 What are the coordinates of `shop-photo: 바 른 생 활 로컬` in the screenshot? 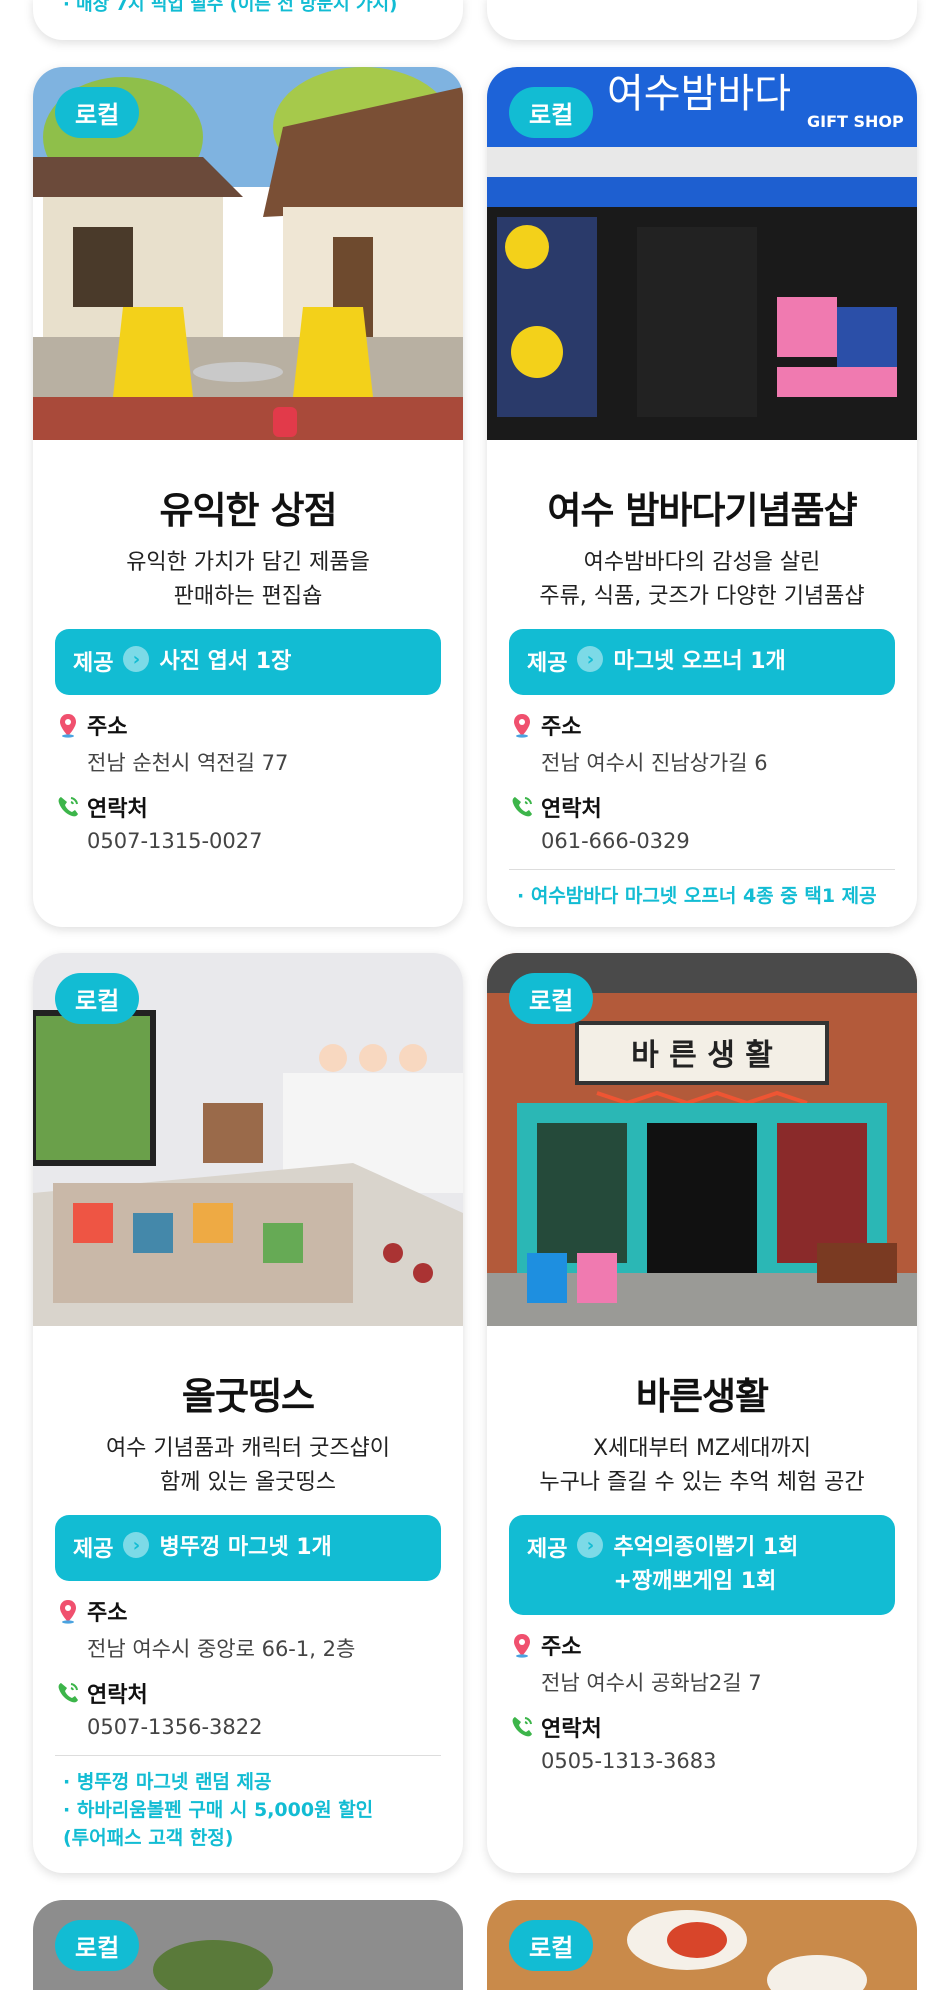 It's located at (702, 1139).